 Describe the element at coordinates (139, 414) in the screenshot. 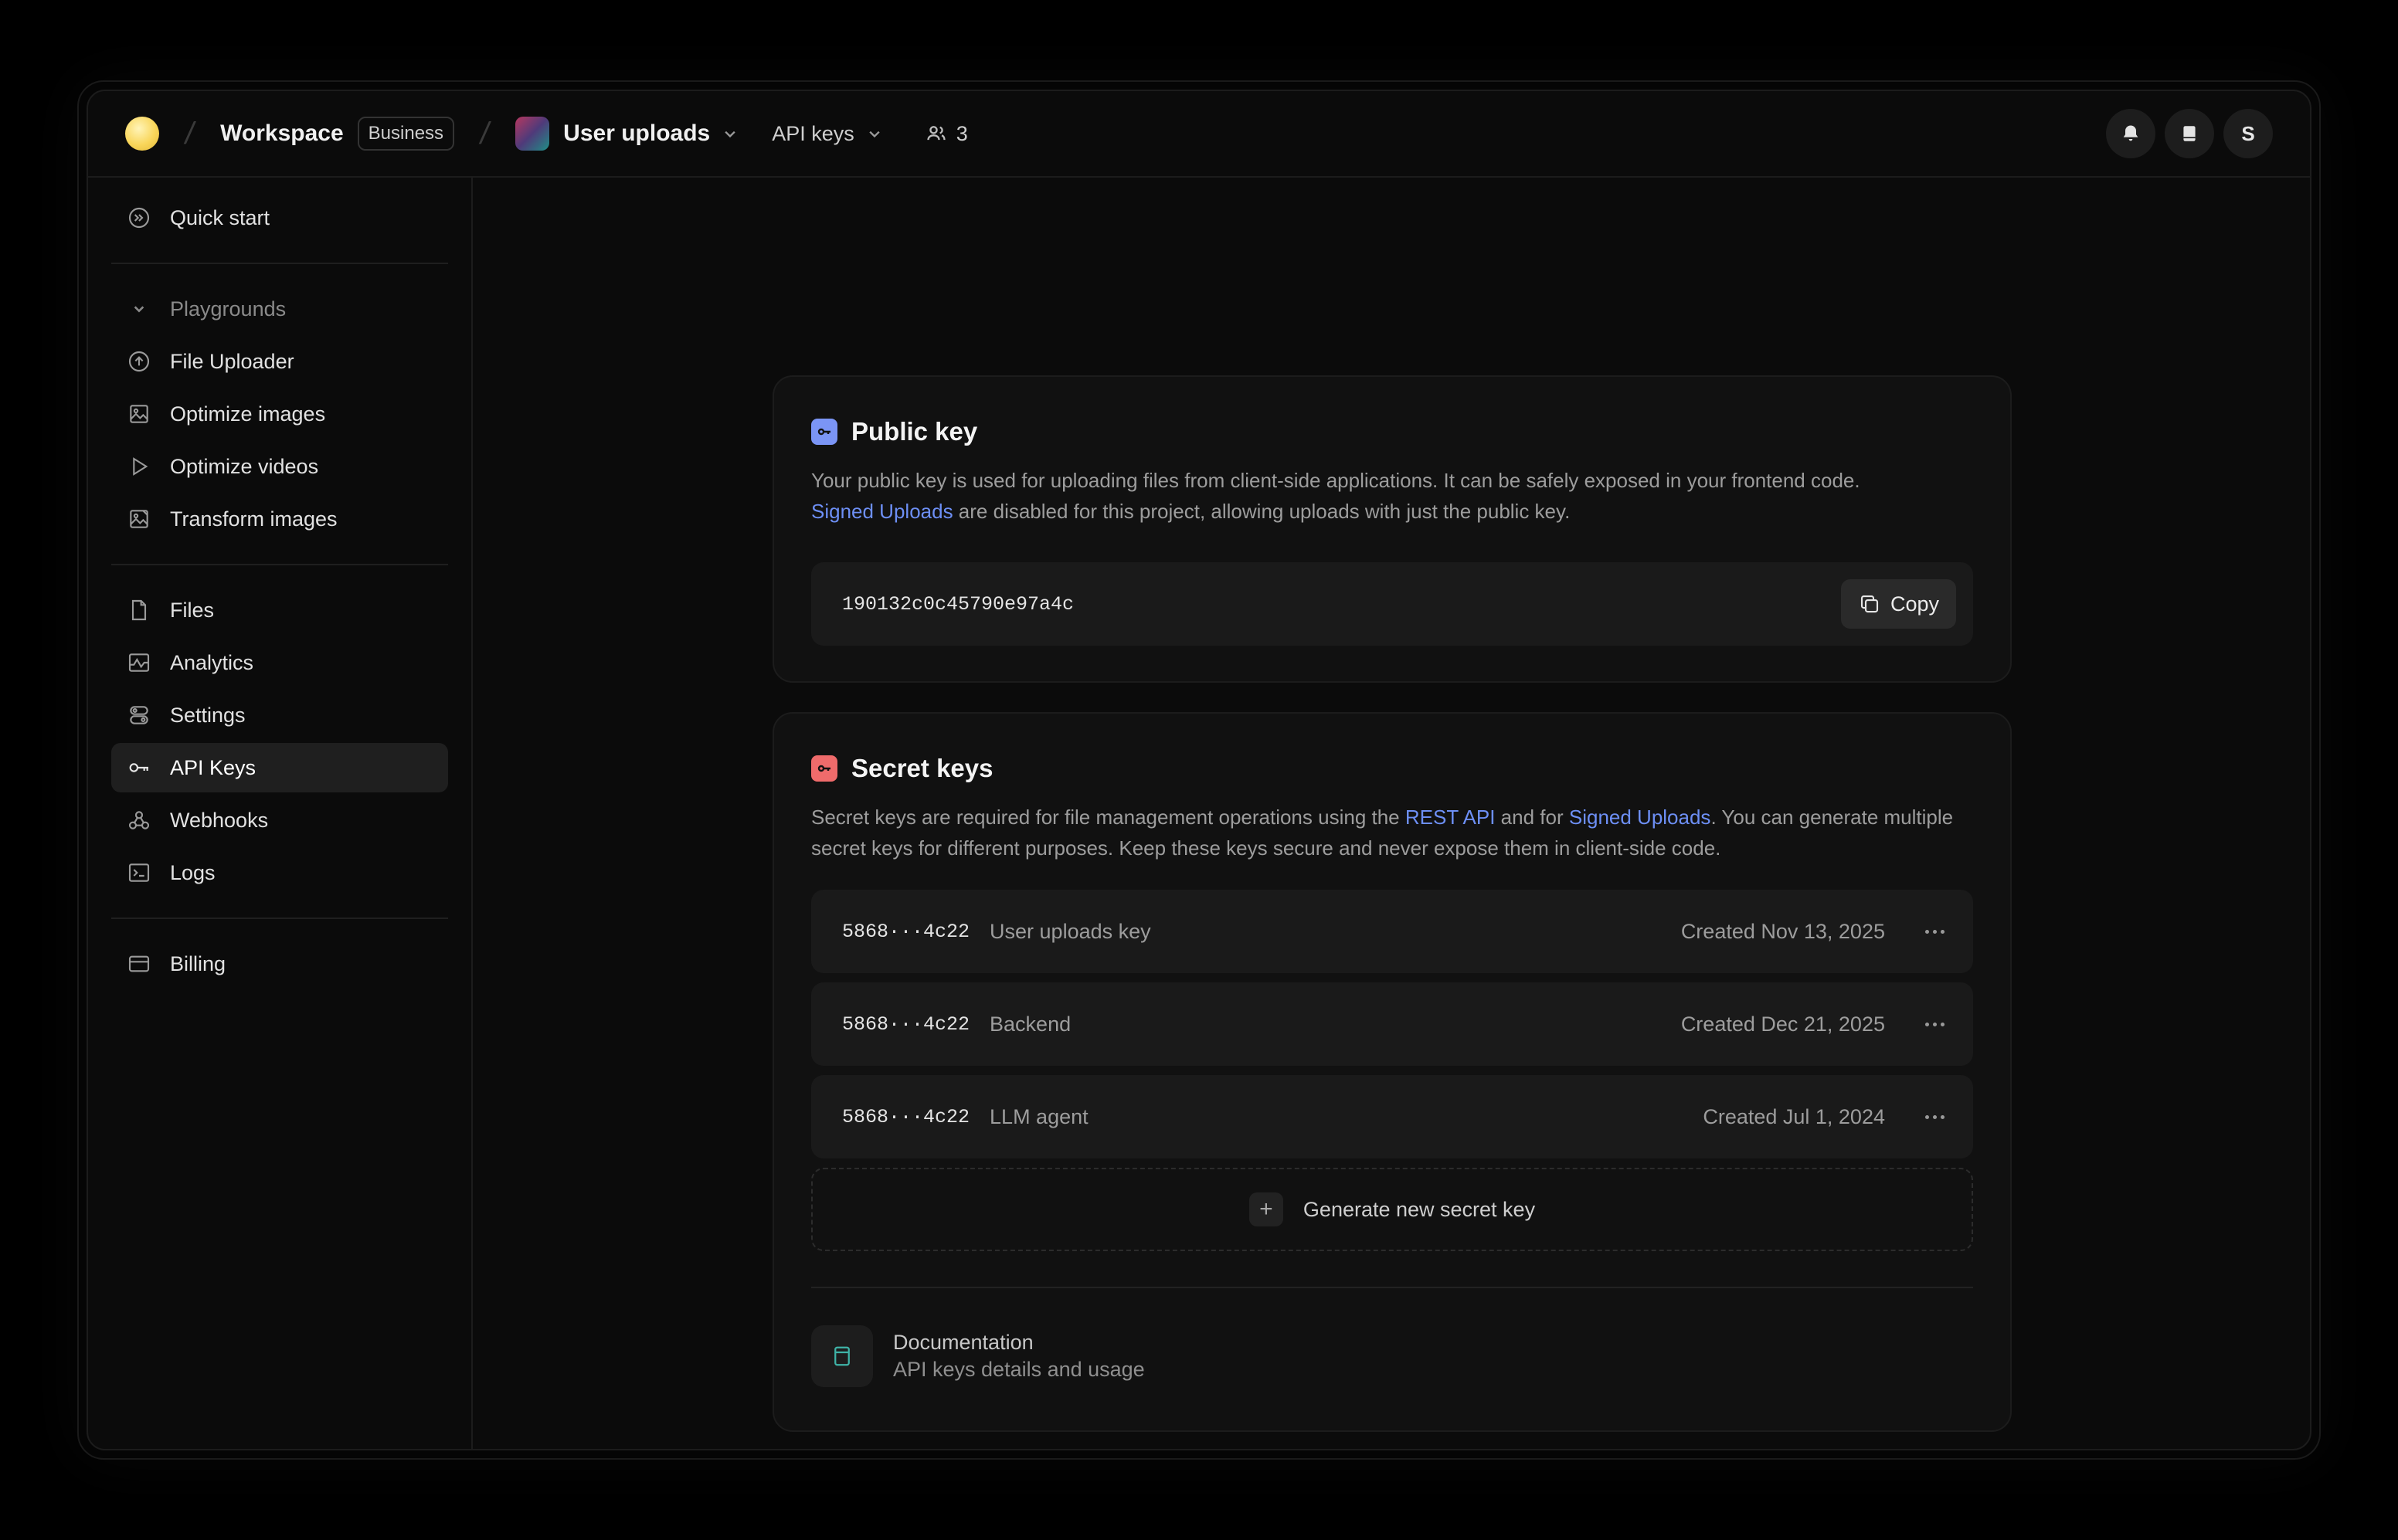

I see `image-icon` at that location.